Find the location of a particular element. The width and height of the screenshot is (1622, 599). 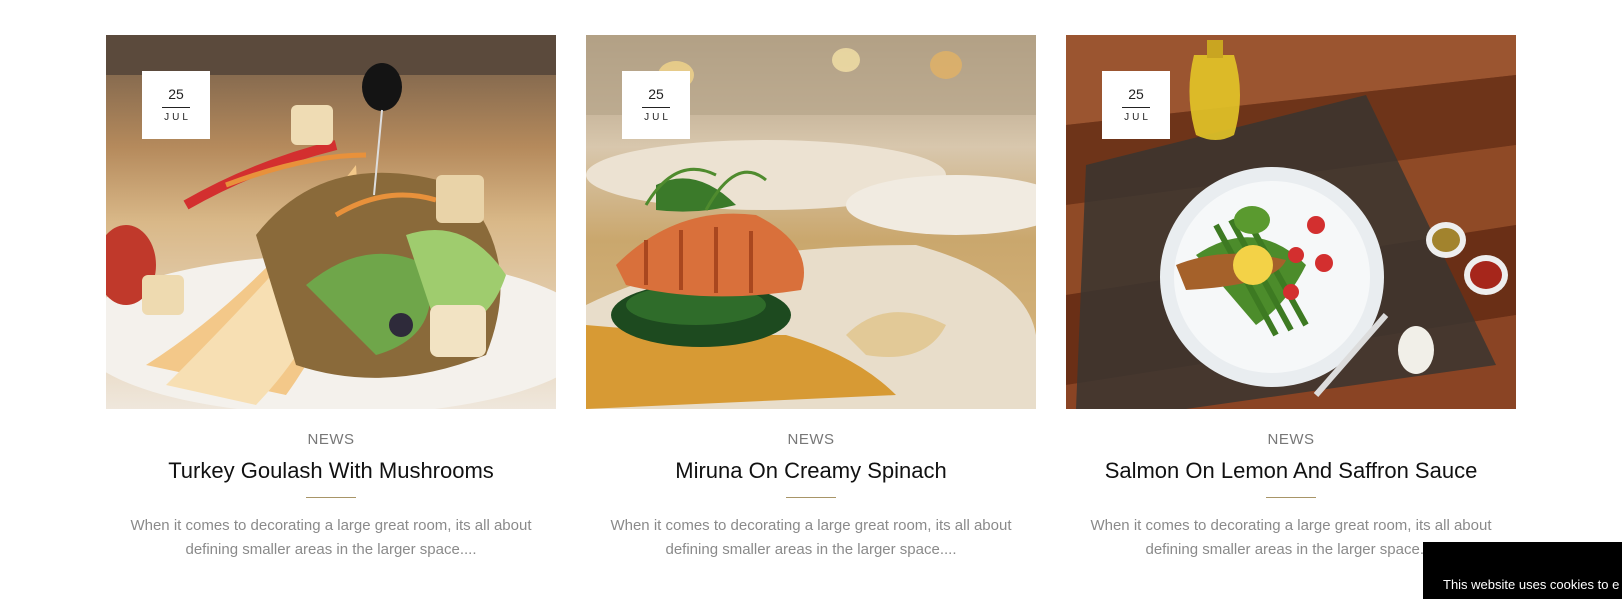

cookie-banner: This website uses cookies to e is located at coordinates (1522, 570).